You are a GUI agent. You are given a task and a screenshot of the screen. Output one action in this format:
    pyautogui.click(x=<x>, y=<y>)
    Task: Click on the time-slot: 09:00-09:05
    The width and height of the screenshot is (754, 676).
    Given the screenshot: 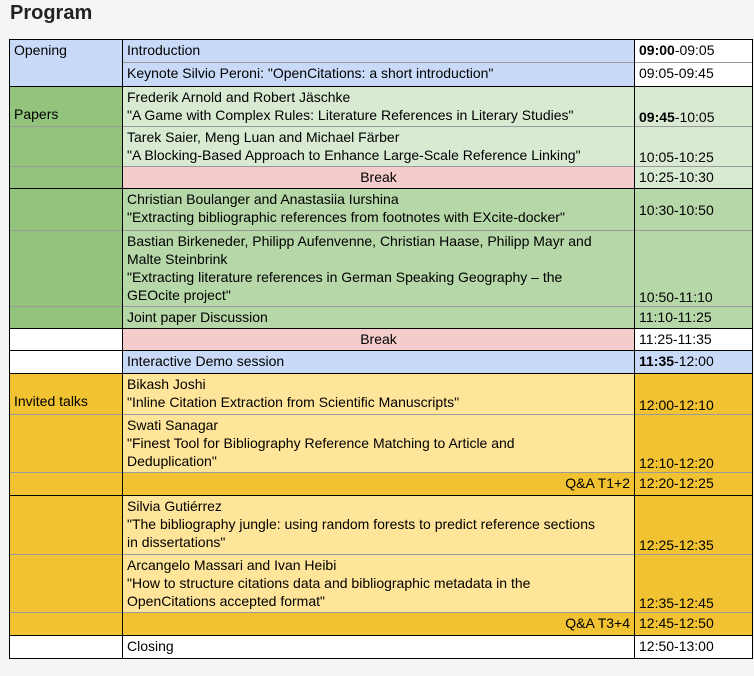 What is the action you would take?
    pyautogui.click(x=693, y=51)
    